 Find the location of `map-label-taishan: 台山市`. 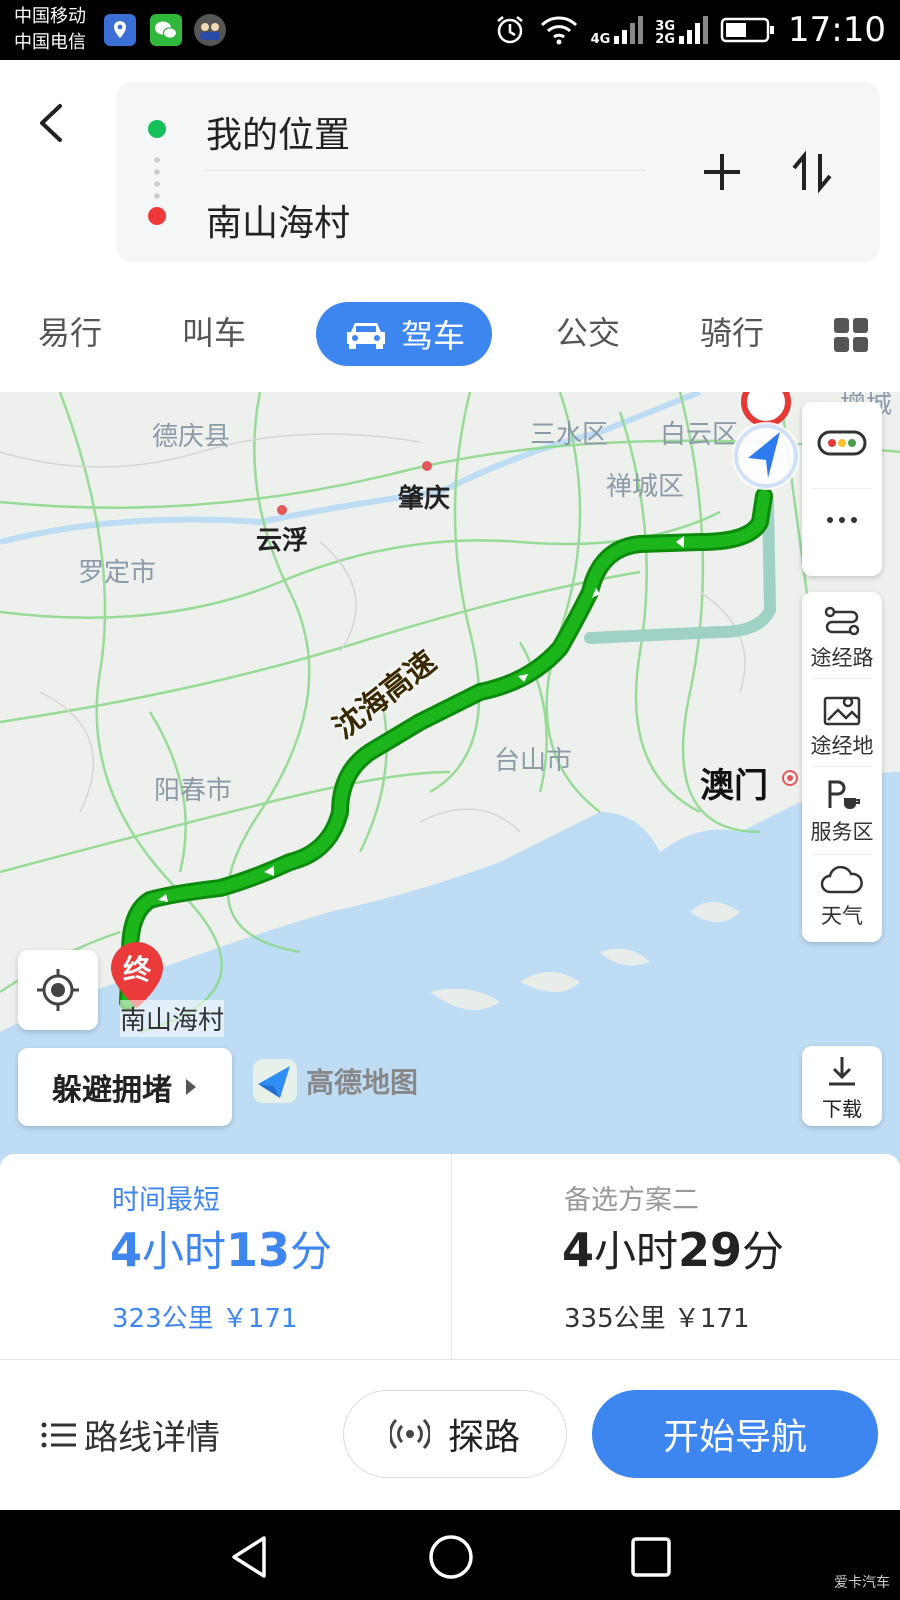

map-label-taishan: 台山市 is located at coordinates (533, 761).